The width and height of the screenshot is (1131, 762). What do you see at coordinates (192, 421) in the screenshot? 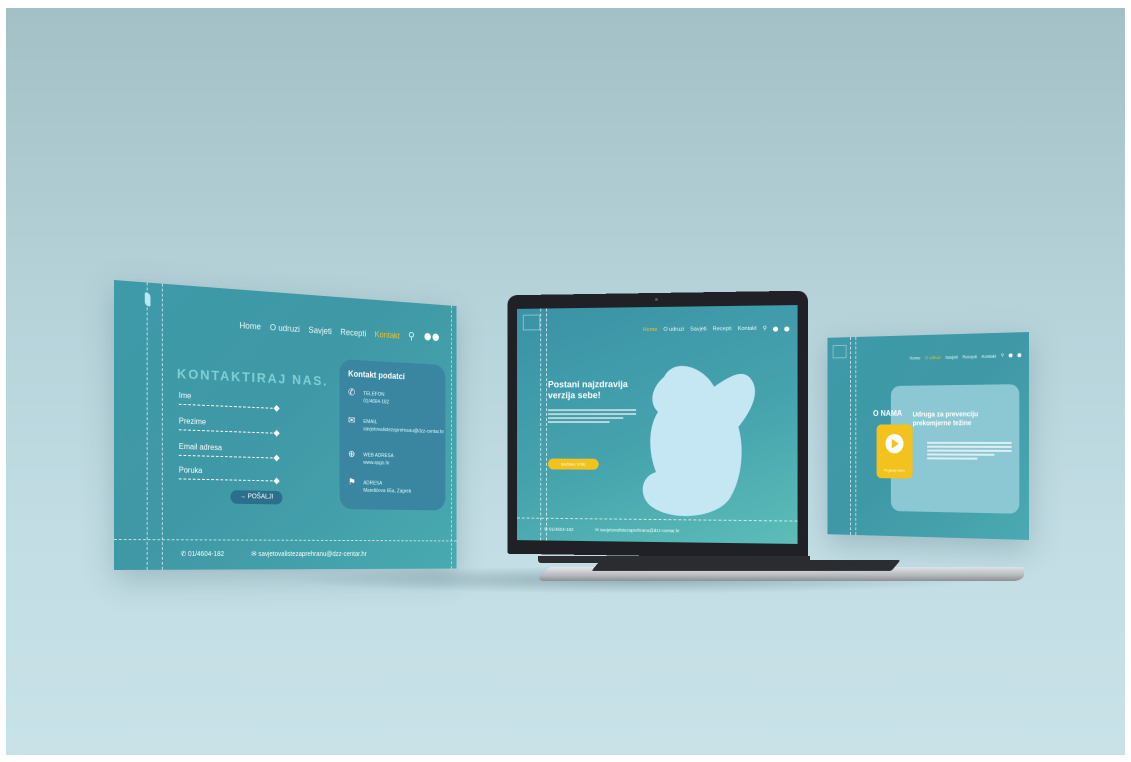
I see `surname-field-label: Prezime` at bounding box center [192, 421].